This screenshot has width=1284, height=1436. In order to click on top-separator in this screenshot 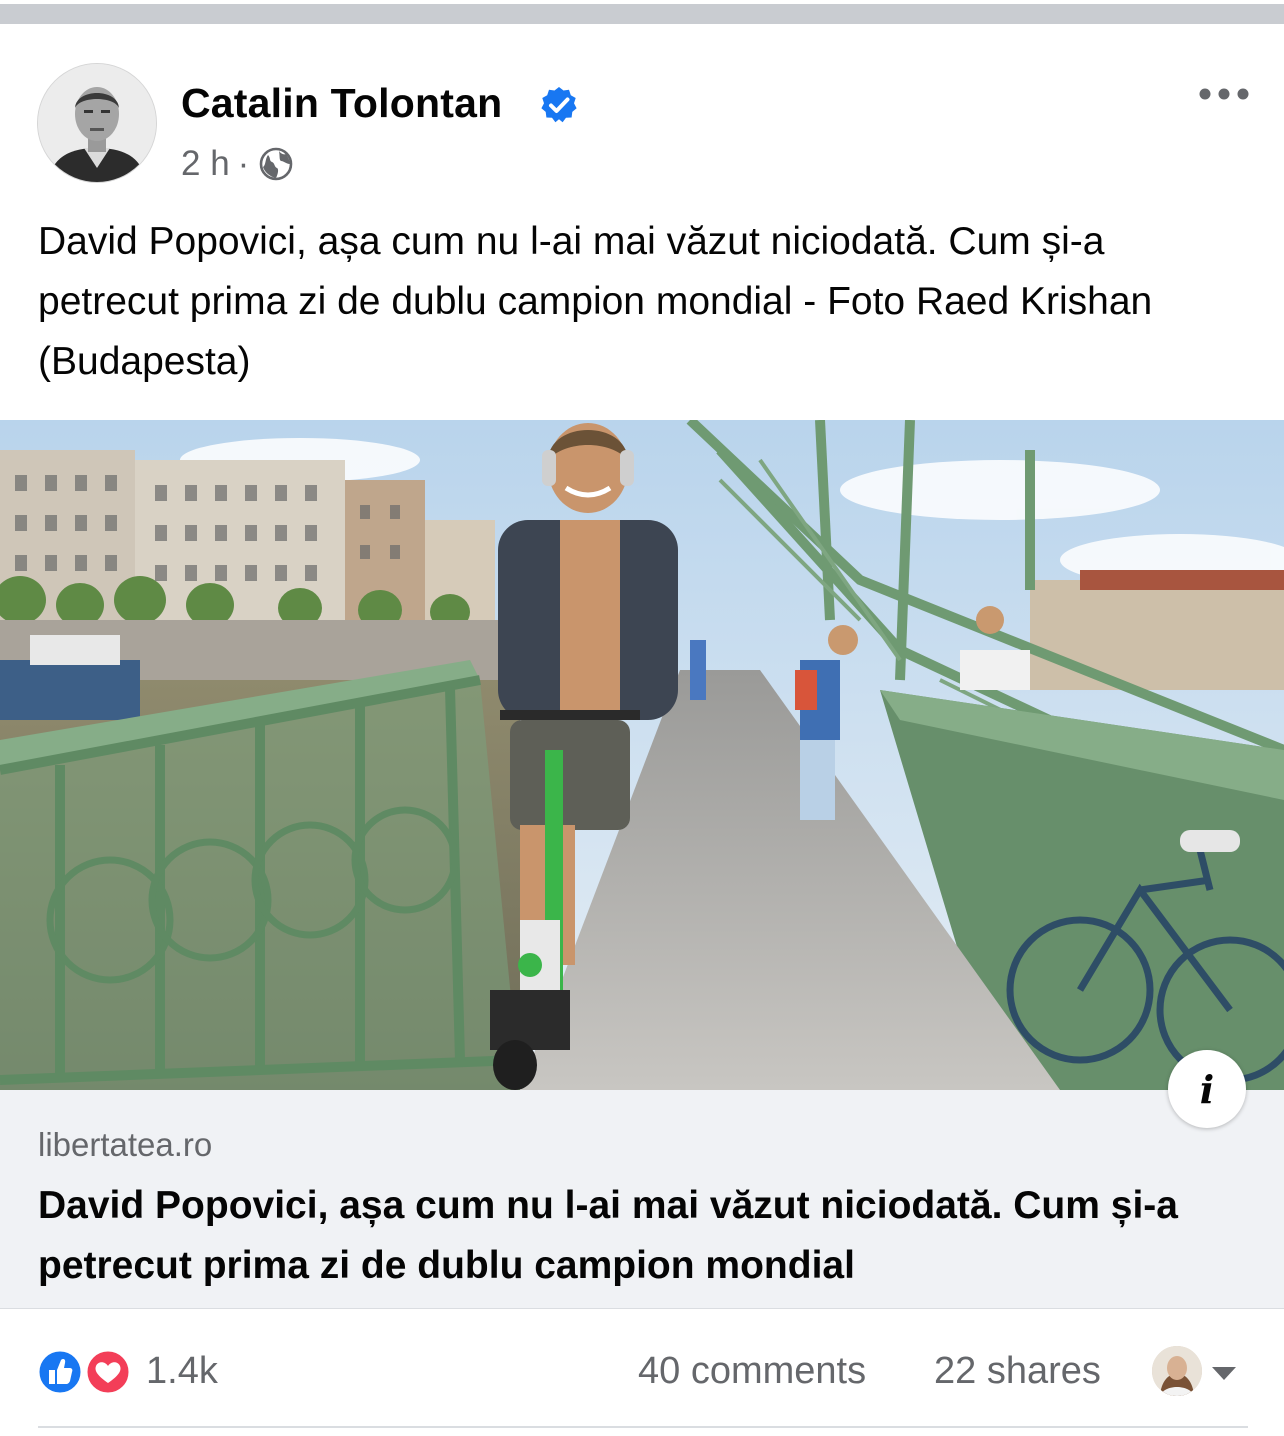, I will do `click(642, 14)`.